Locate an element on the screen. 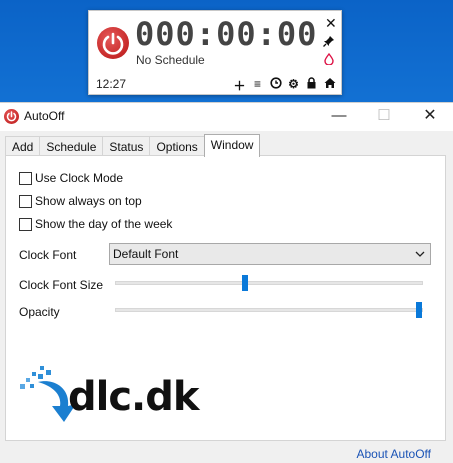  watermark-text: dlc.dk is located at coordinates (133, 397).